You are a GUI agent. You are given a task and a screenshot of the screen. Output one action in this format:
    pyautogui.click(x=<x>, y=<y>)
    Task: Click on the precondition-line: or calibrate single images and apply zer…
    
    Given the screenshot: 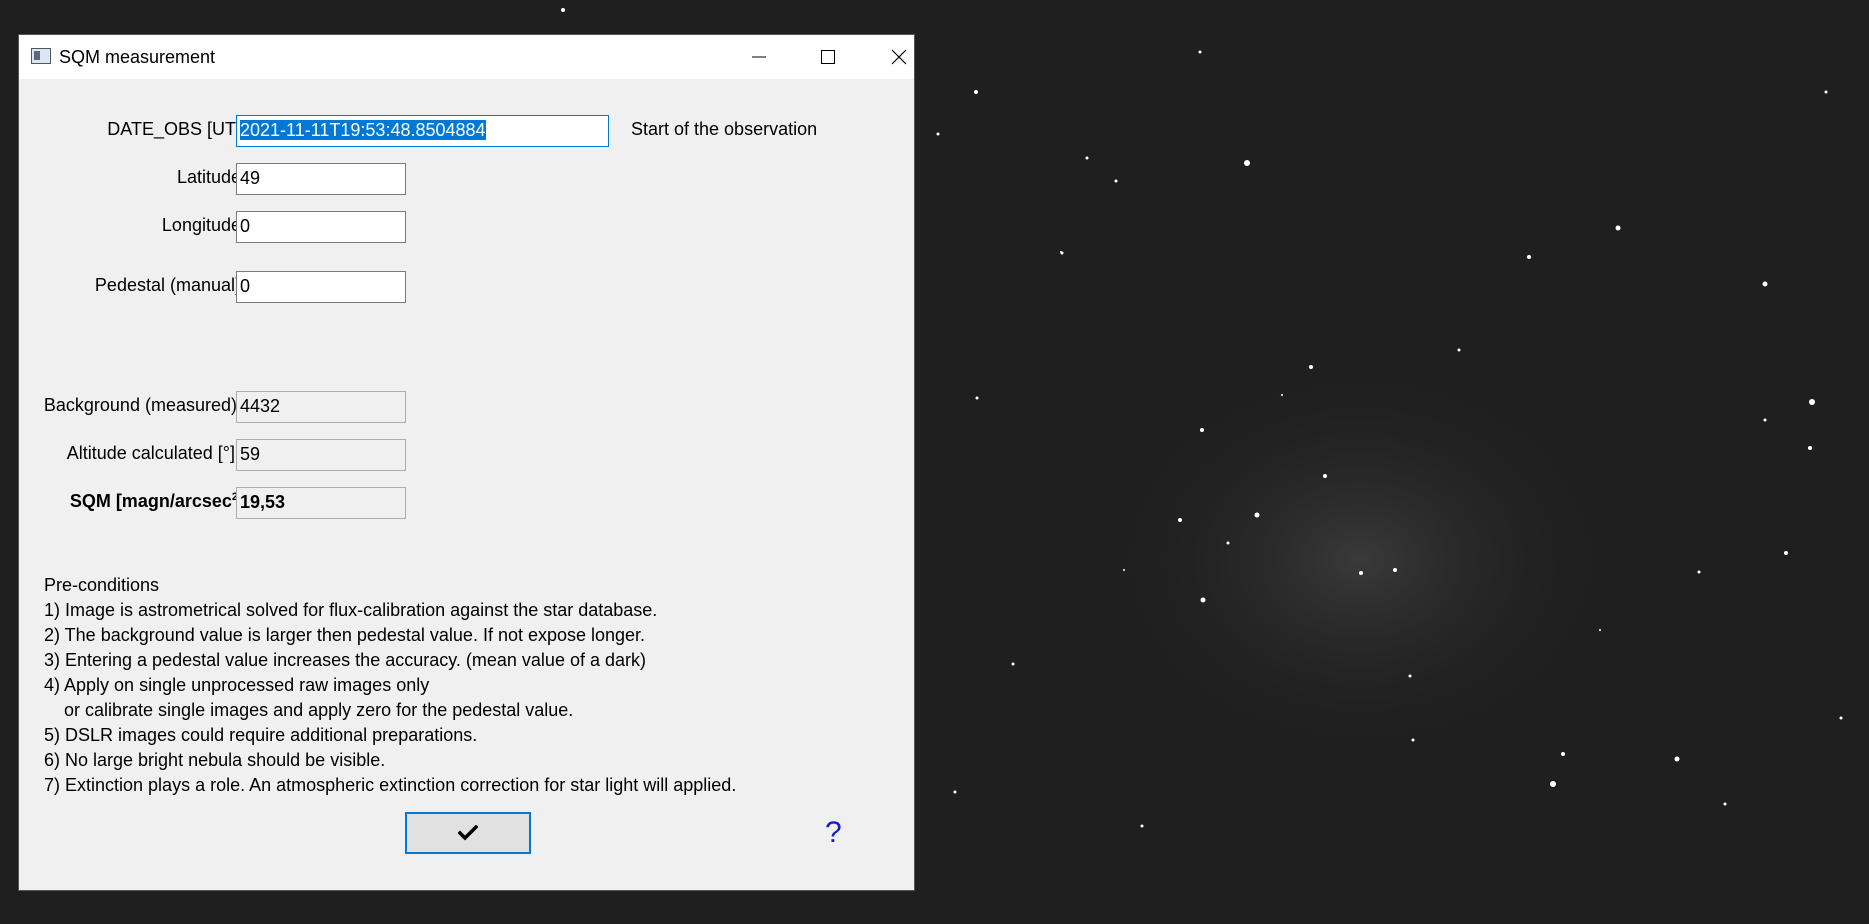 What is the action you would take?
    pyautogui.click(x=309, y=710)
    